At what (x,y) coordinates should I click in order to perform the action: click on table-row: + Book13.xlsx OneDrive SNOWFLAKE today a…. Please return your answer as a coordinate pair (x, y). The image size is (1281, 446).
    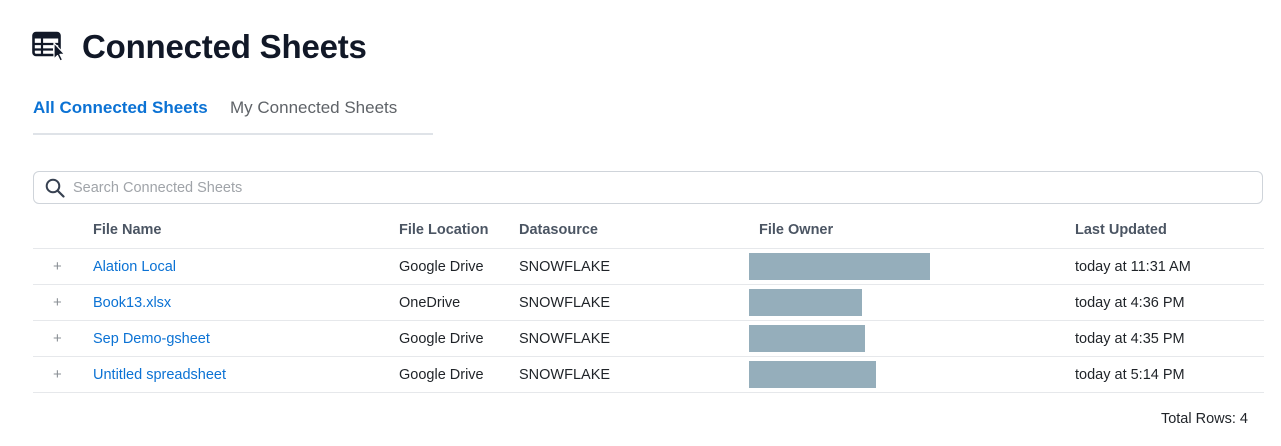
    Looking at the image, I should click on (648, 302).